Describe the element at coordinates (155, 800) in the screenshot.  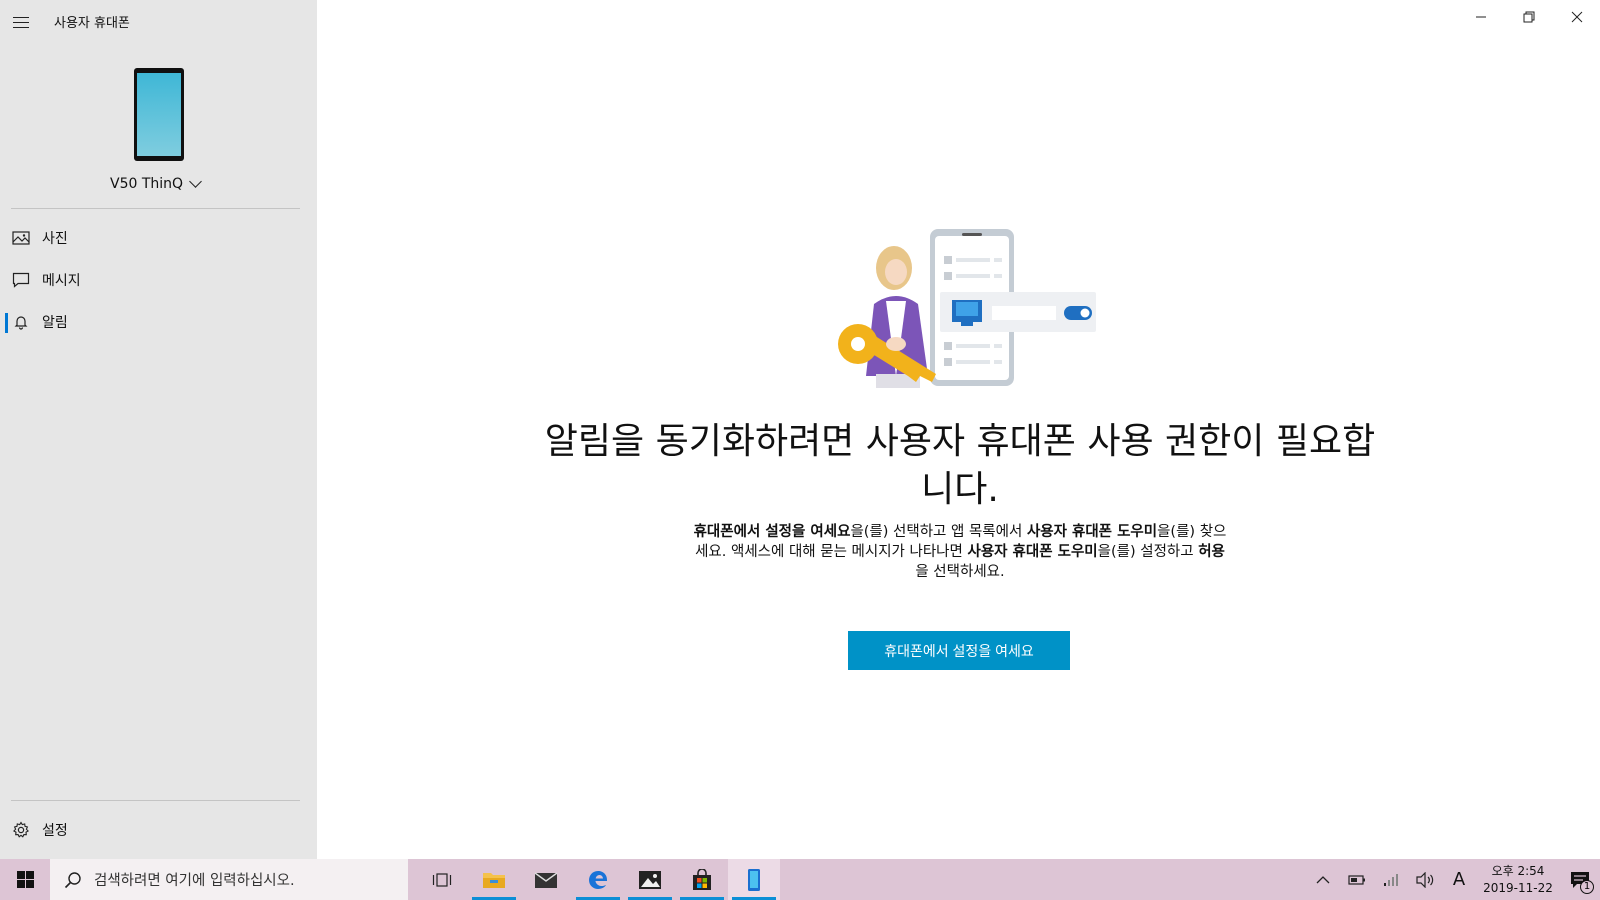
I see `sidebar-divider-bottom` at that location.